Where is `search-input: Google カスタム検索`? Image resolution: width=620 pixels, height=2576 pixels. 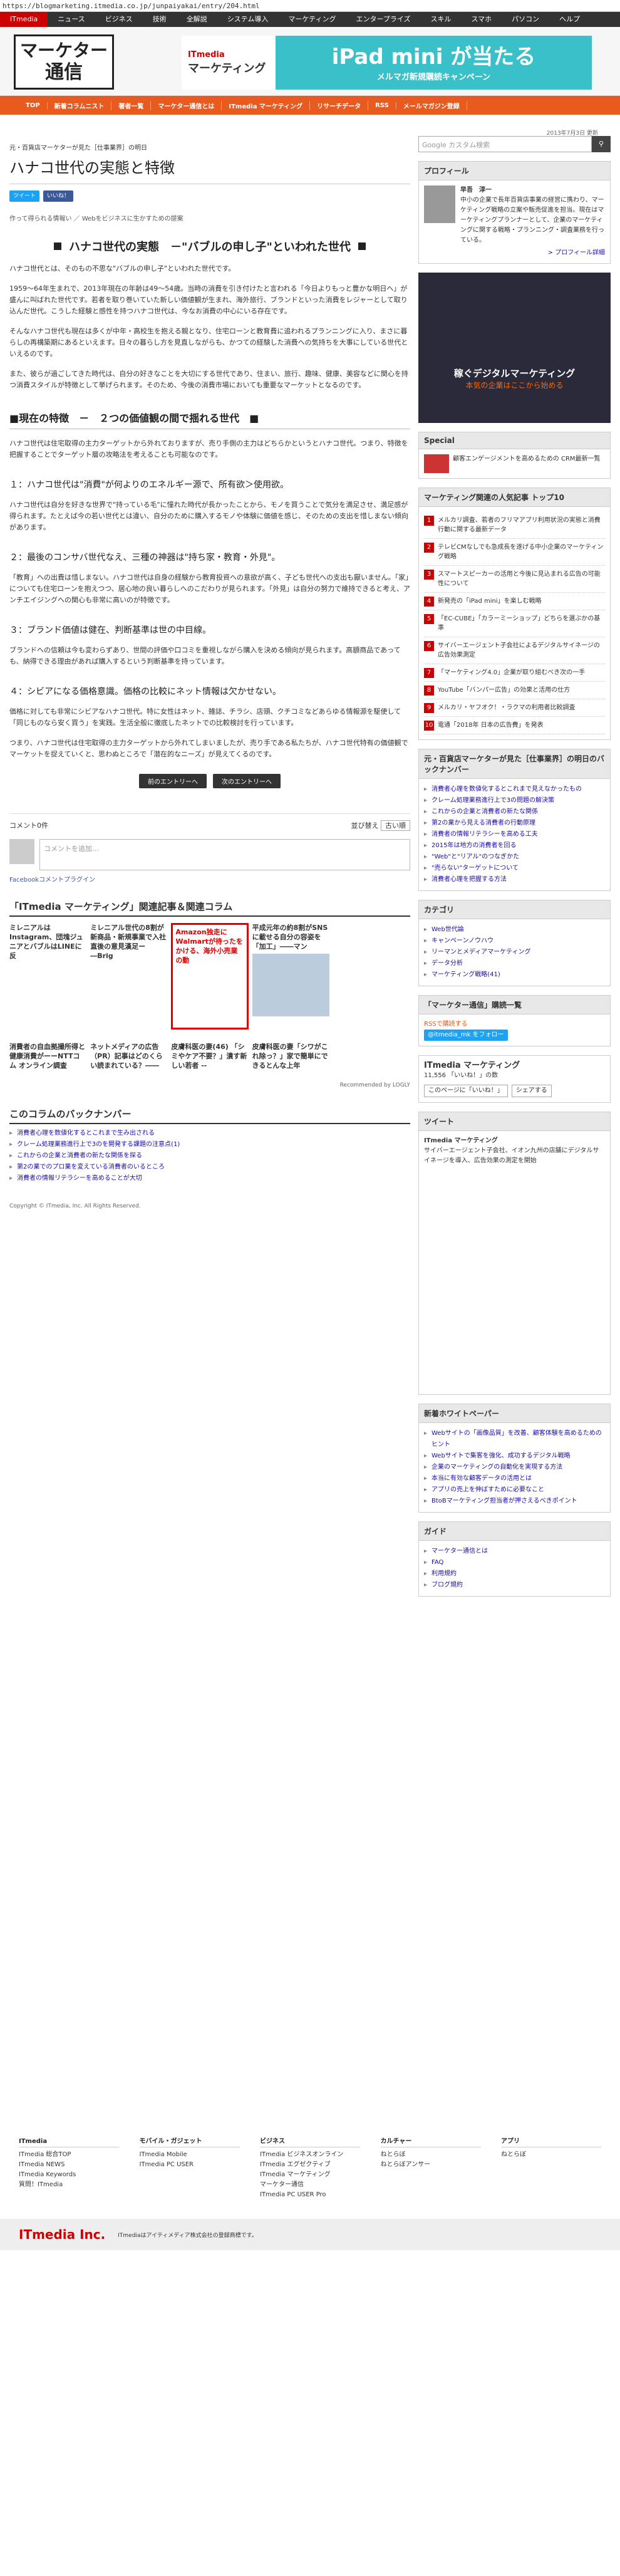 search-input: Google カスタム検索 is located at coordinates (505, 144).